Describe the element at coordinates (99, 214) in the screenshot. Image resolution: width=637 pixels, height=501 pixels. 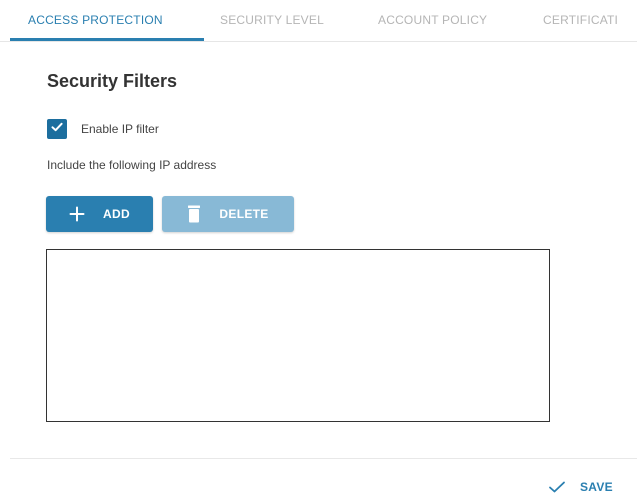
I see `add-ip-button: ADD` at that location.